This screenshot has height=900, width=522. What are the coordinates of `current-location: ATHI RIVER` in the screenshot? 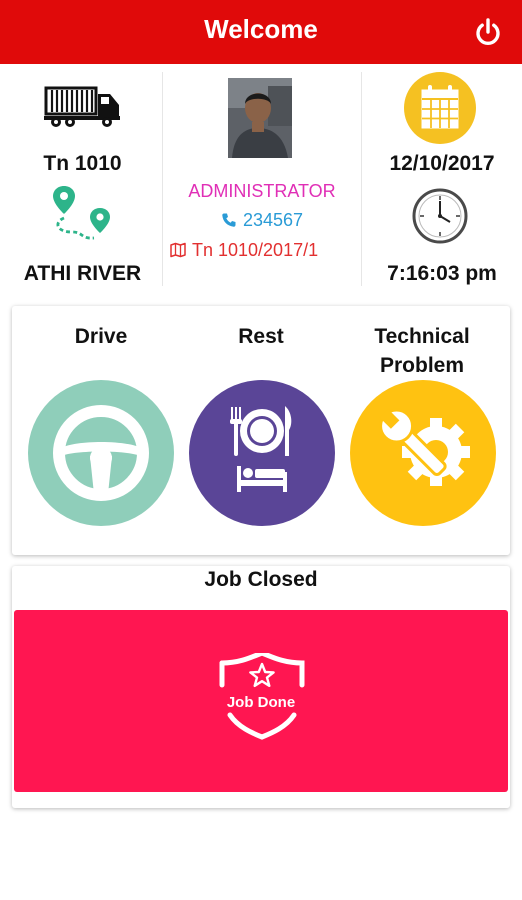 It's located at (82, 273).